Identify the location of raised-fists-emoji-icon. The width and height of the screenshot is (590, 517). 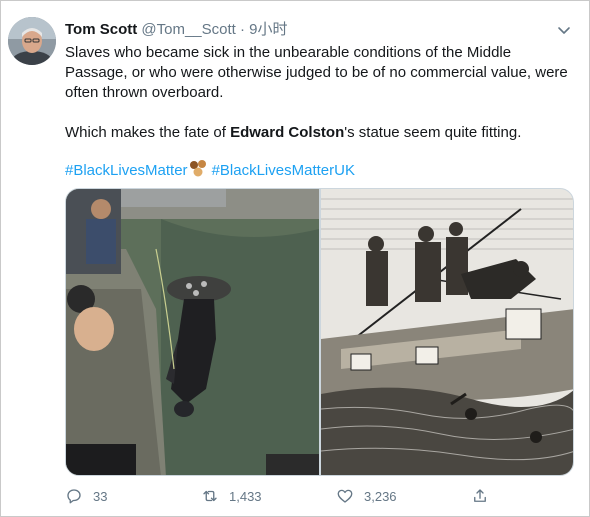
(197, 168).